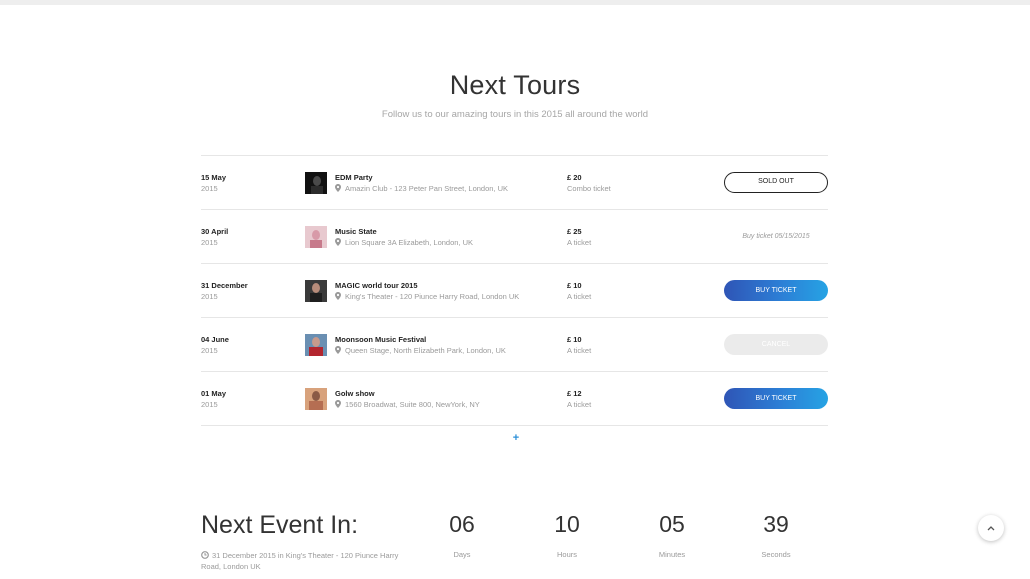 This screenshot has width=1030, height=579. Describe the element at coordinates (409, 242) in the screenshot. I see `tour-venue-text: Lion Square 3A Elizabeth, London, UK` at that location.